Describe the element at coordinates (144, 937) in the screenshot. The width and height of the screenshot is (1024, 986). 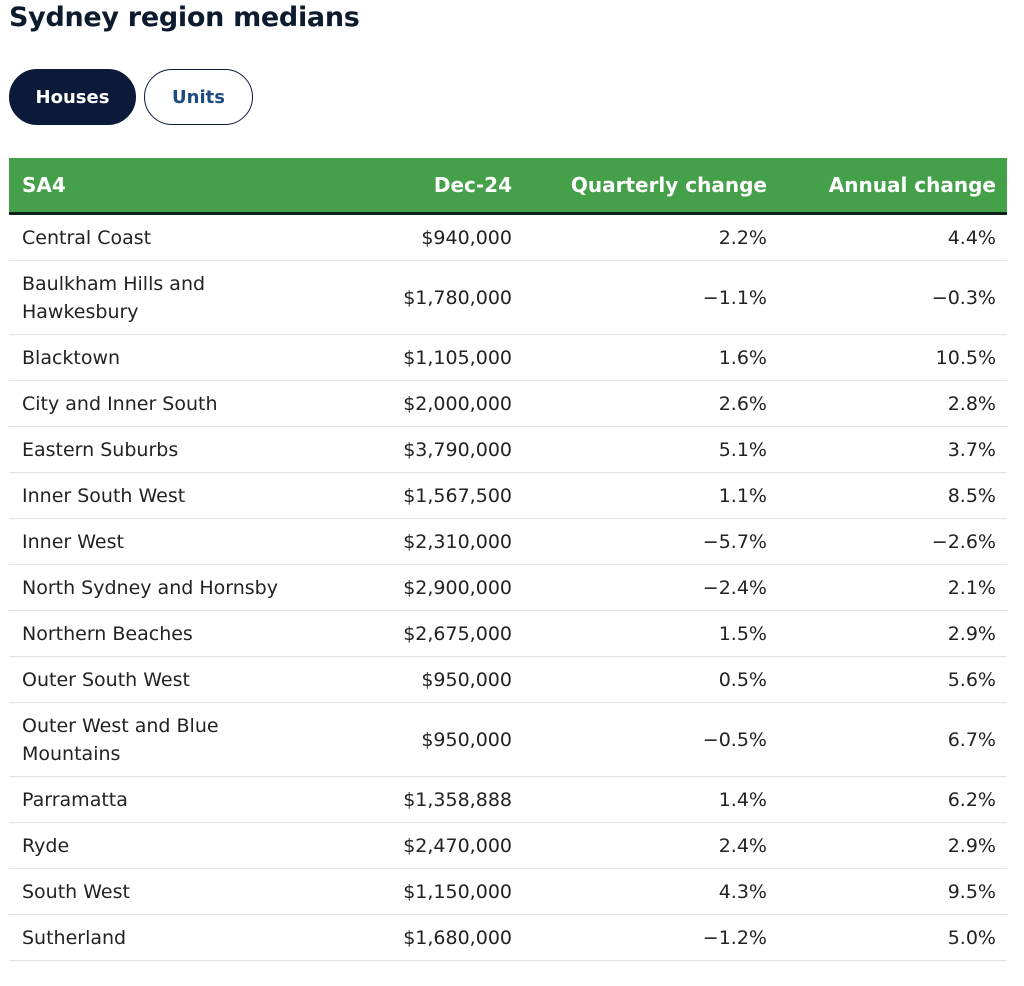
I see `cell-region: Sutherland` at that location.